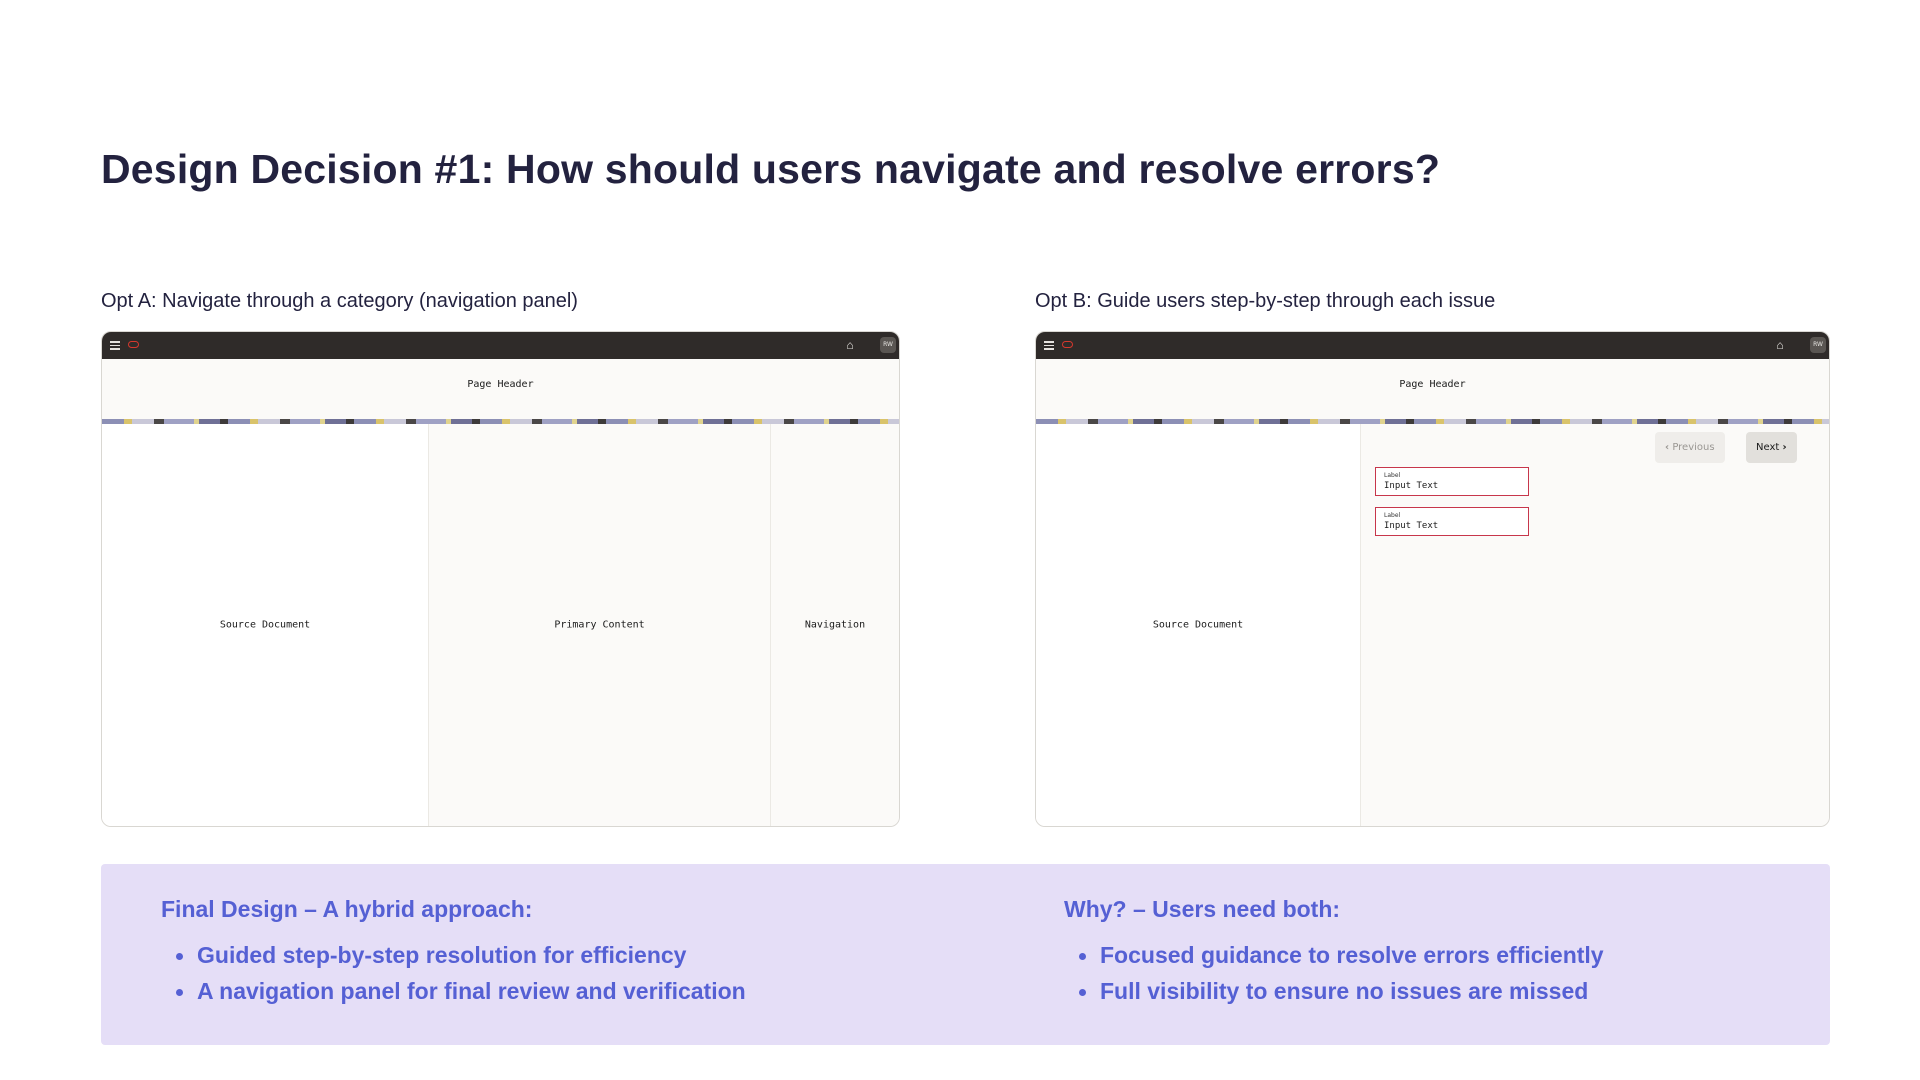 The width and height of the screenshot is (1920, 1080). I want to click on primary-content-pane: Primary Content, so click(600, 625).